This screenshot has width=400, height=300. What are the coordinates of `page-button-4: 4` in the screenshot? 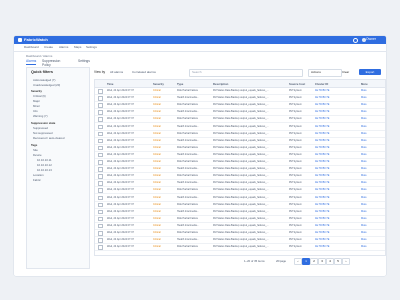 It's located at (330, 261).